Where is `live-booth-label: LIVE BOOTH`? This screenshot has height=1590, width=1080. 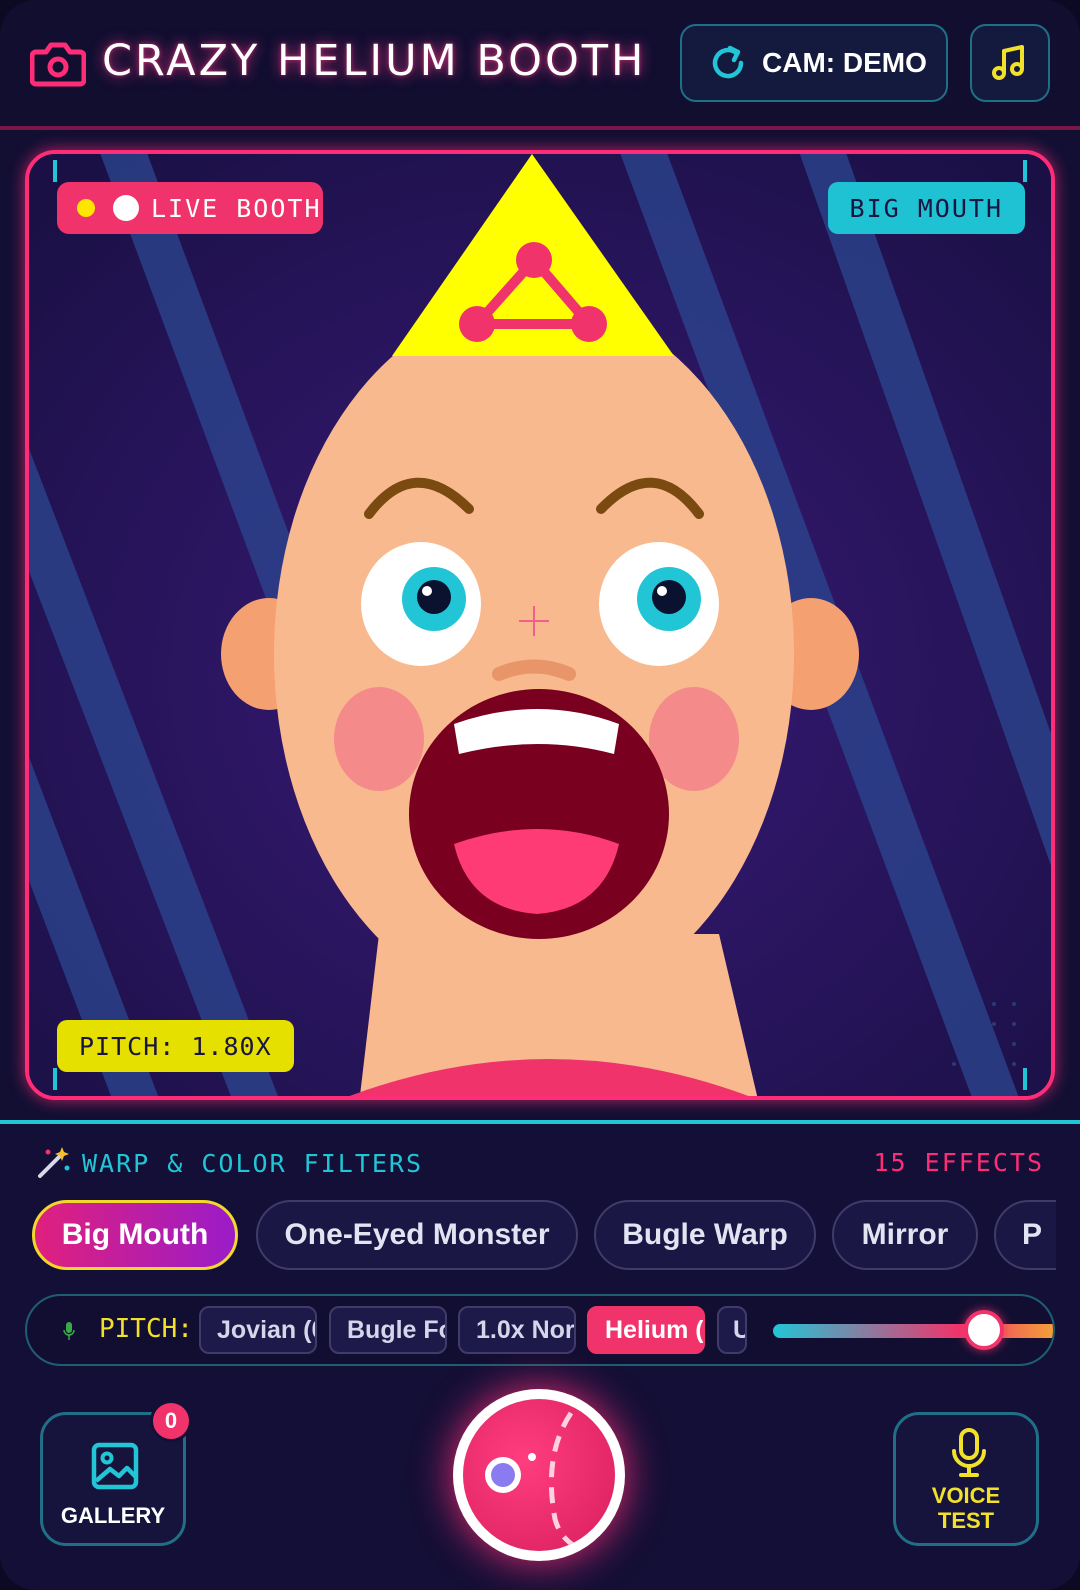
live-booth-label: LIVE BOOTH is located at coordinates (236, 208).